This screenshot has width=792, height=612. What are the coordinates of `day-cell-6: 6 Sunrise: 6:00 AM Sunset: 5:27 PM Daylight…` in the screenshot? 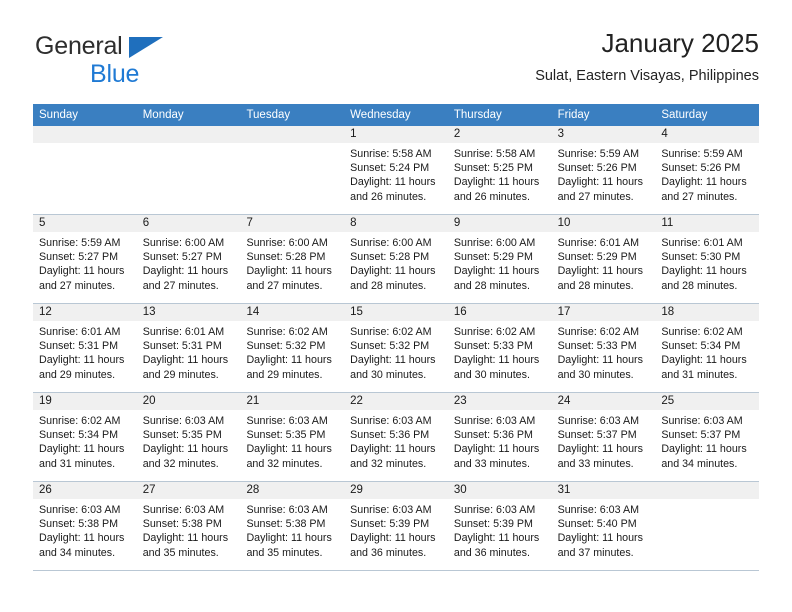 It's located at (188, 259).